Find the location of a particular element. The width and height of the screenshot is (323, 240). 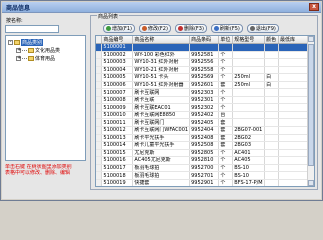

table-cell: 尤尼克斯 is located at coordinates (161, 153).